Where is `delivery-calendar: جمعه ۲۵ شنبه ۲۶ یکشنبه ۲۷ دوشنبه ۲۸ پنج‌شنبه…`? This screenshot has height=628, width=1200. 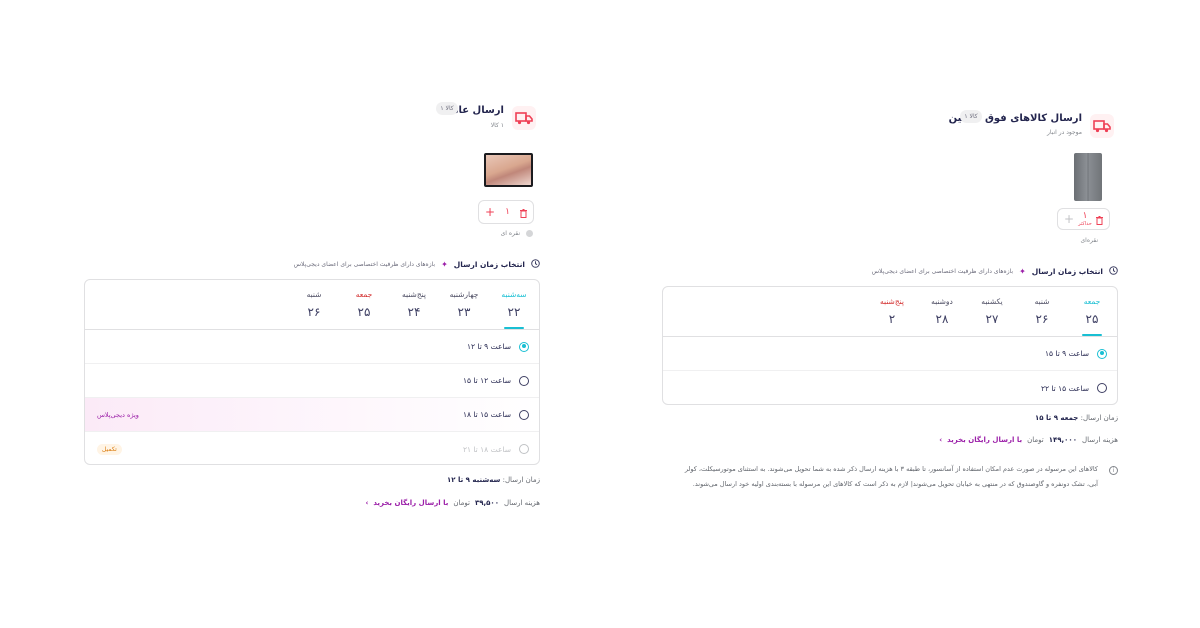
delivery-calendar: جمعه ۲۵ شنبه ۲۶ یکشنبه ۲۷ دوشنبه ۲۸ پنج‌شنبه… is located at coordinates (890, 345).